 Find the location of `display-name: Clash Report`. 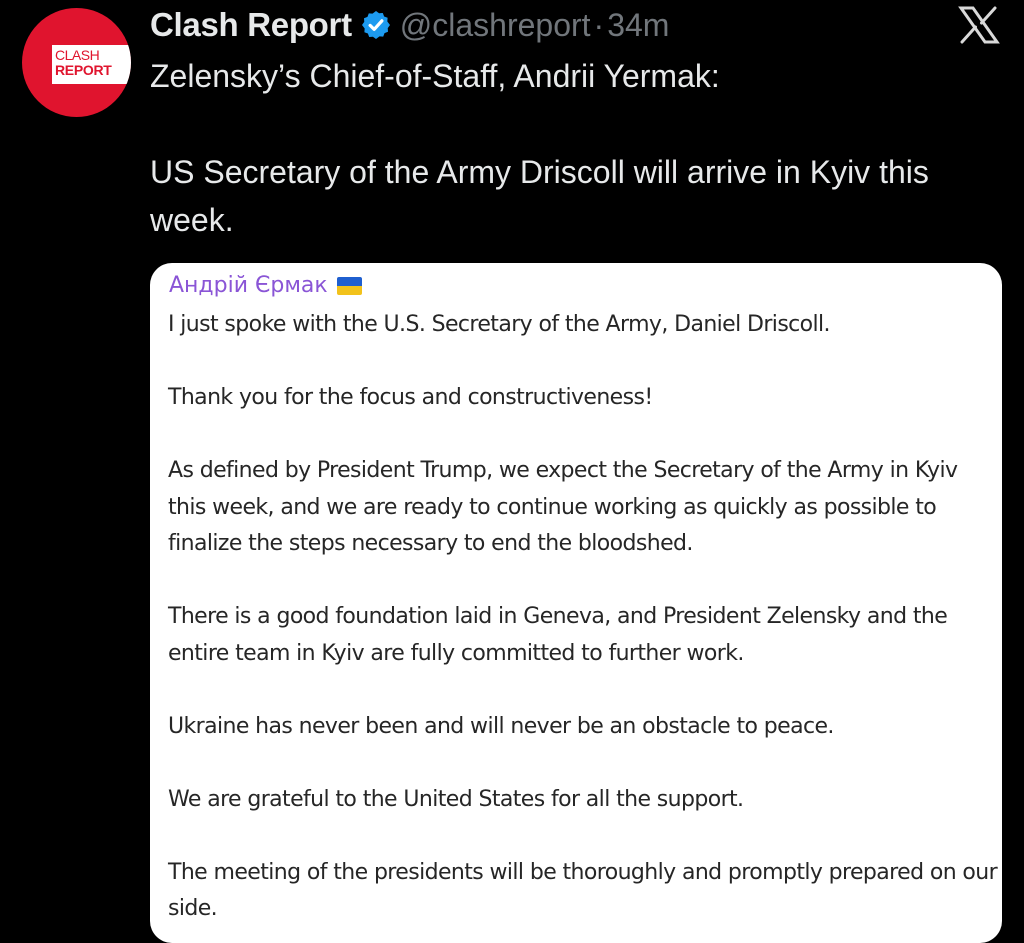

display-name: Clash Report is located at coordinates (251, 25).